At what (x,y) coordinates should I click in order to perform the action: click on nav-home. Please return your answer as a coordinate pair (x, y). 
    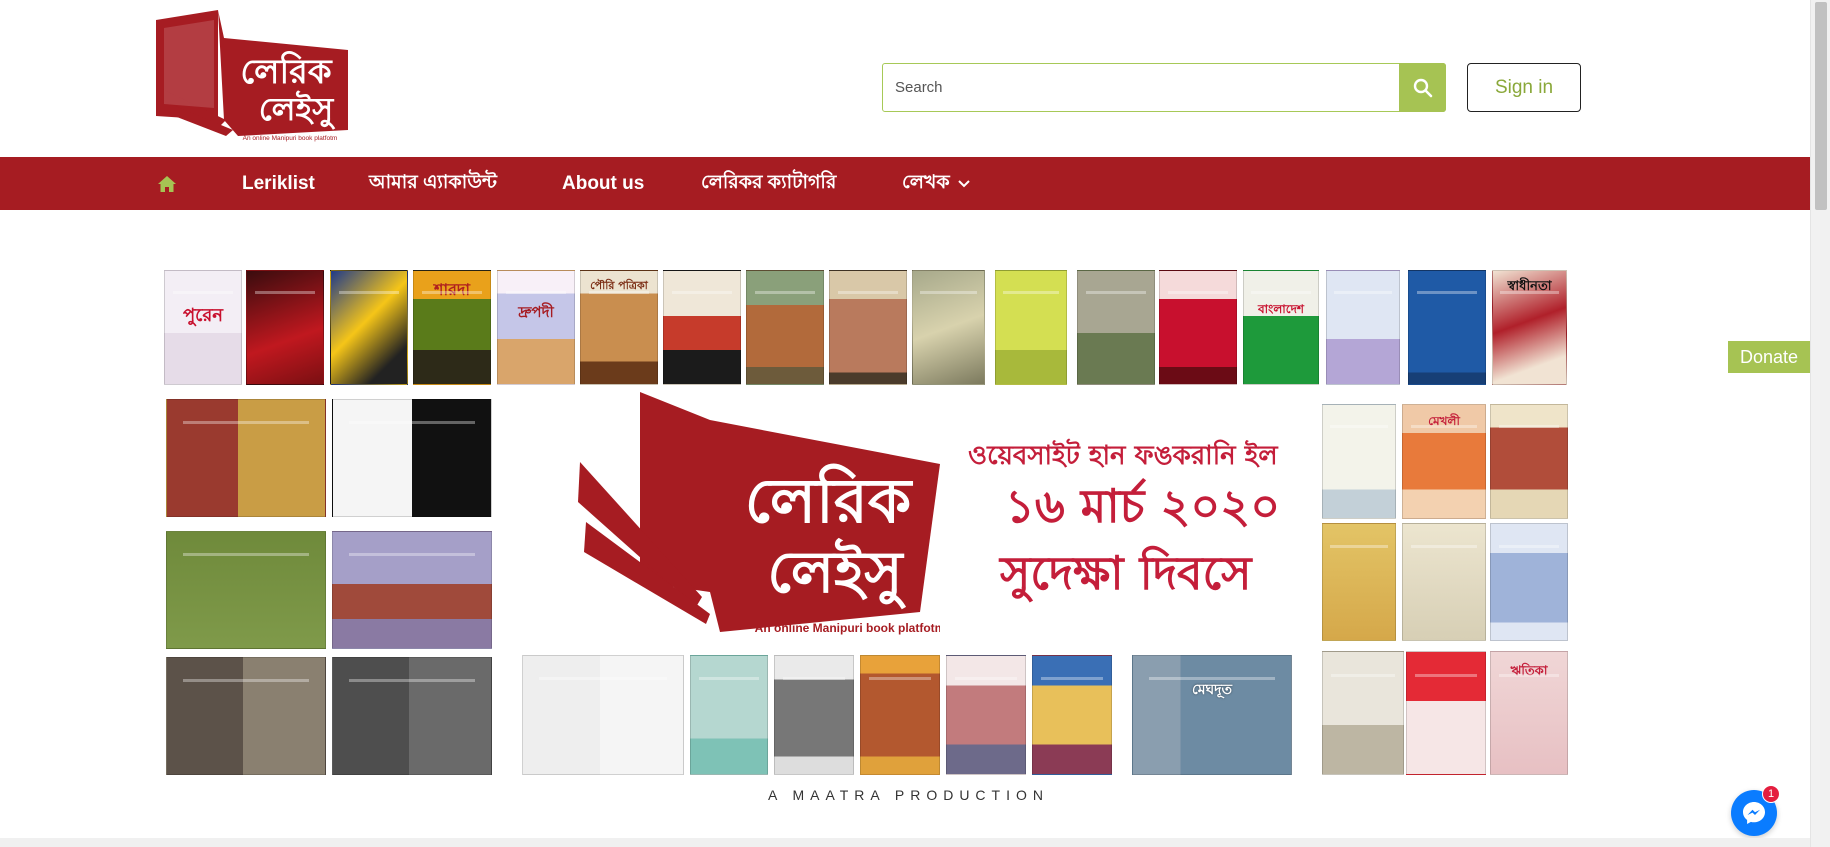
    Looking at the image, I should click on (167, 183).